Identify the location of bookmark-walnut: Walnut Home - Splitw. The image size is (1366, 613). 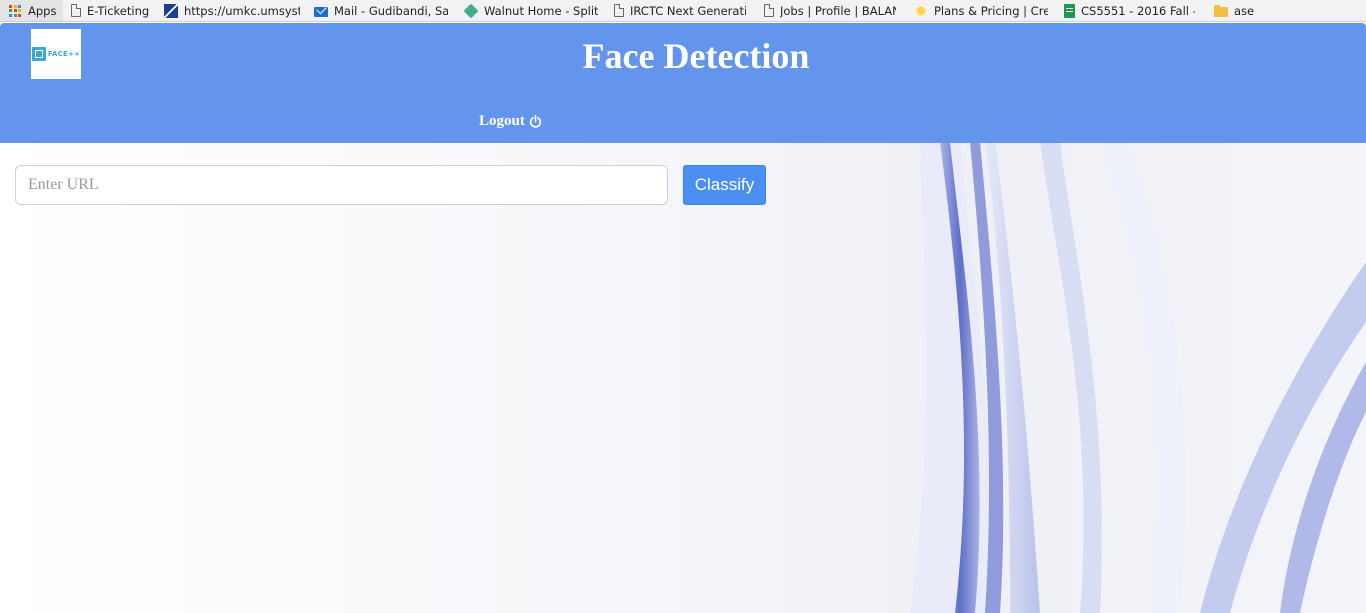
(531, 10).